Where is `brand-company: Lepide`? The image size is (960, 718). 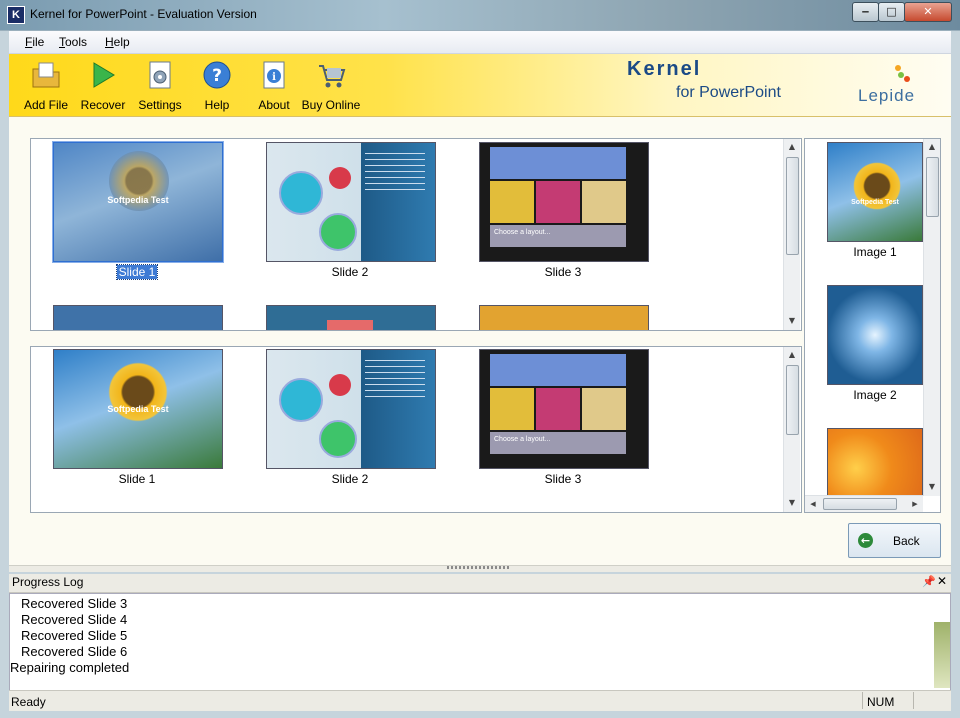 brand-company: Lepide is located at coordinates (887, 95).